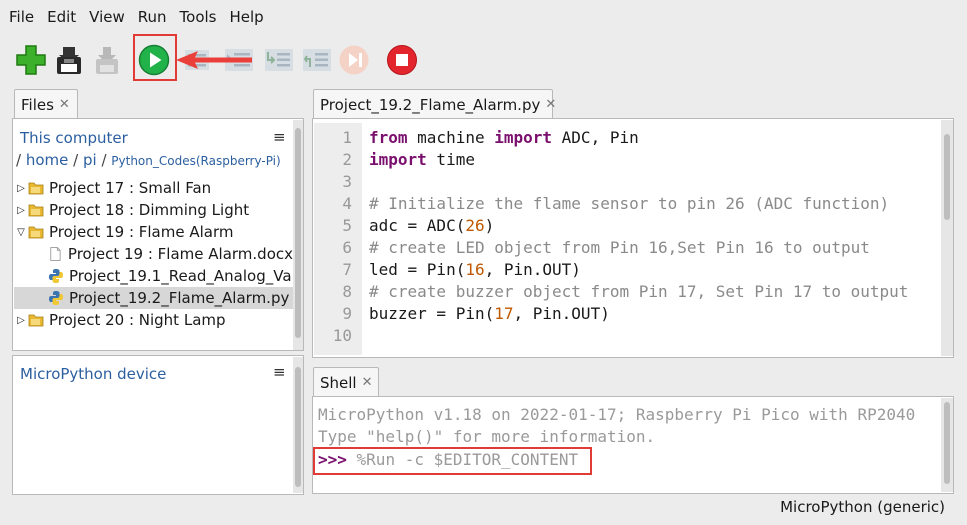 This screenshot has width=967, height=525. I want to click on code-line: 2 import time, so click(394, 159).